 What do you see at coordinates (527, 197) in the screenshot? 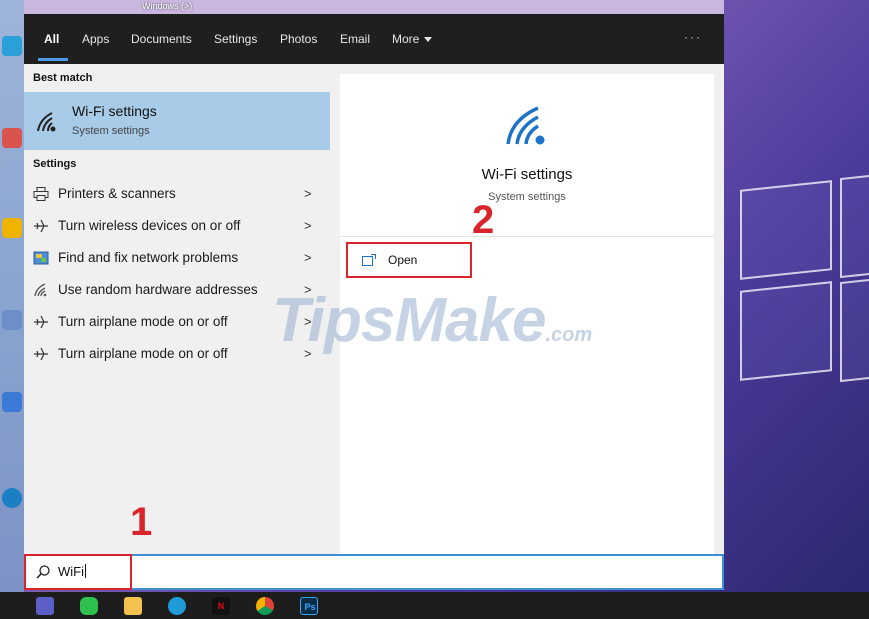
I see `preview-subtitle: System settings` at bounding box center [527, 197].